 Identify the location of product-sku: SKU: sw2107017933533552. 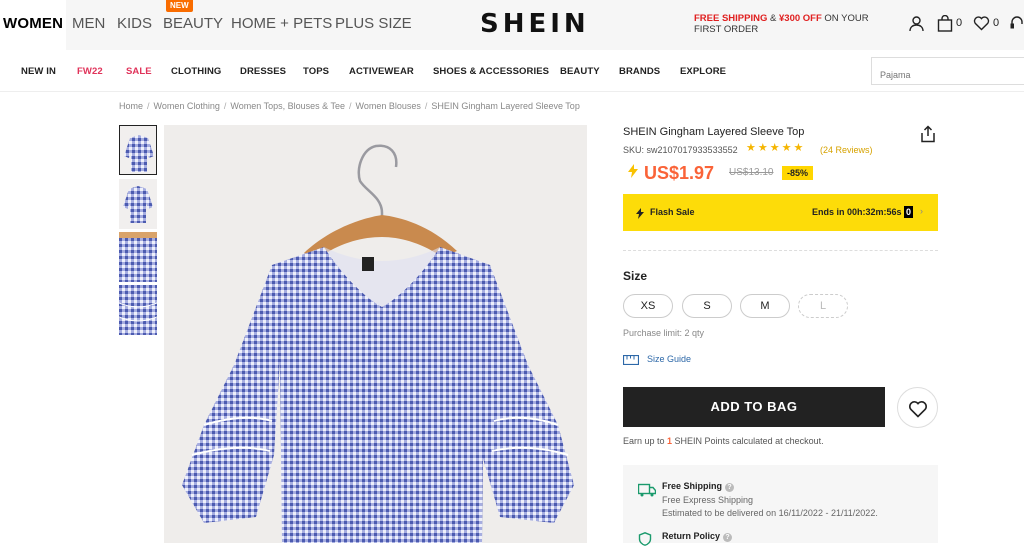
(680, 150).